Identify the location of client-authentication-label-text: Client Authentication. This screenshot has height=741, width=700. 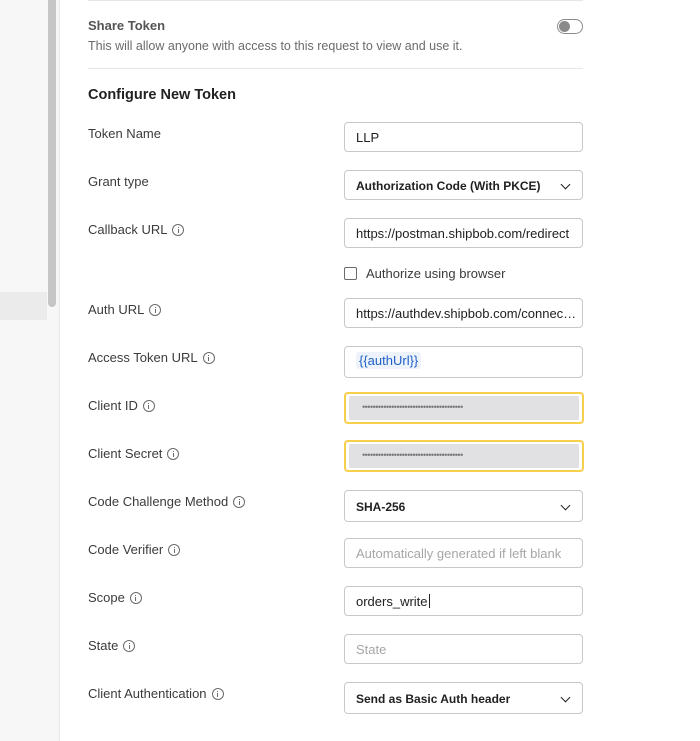
(147, 693).